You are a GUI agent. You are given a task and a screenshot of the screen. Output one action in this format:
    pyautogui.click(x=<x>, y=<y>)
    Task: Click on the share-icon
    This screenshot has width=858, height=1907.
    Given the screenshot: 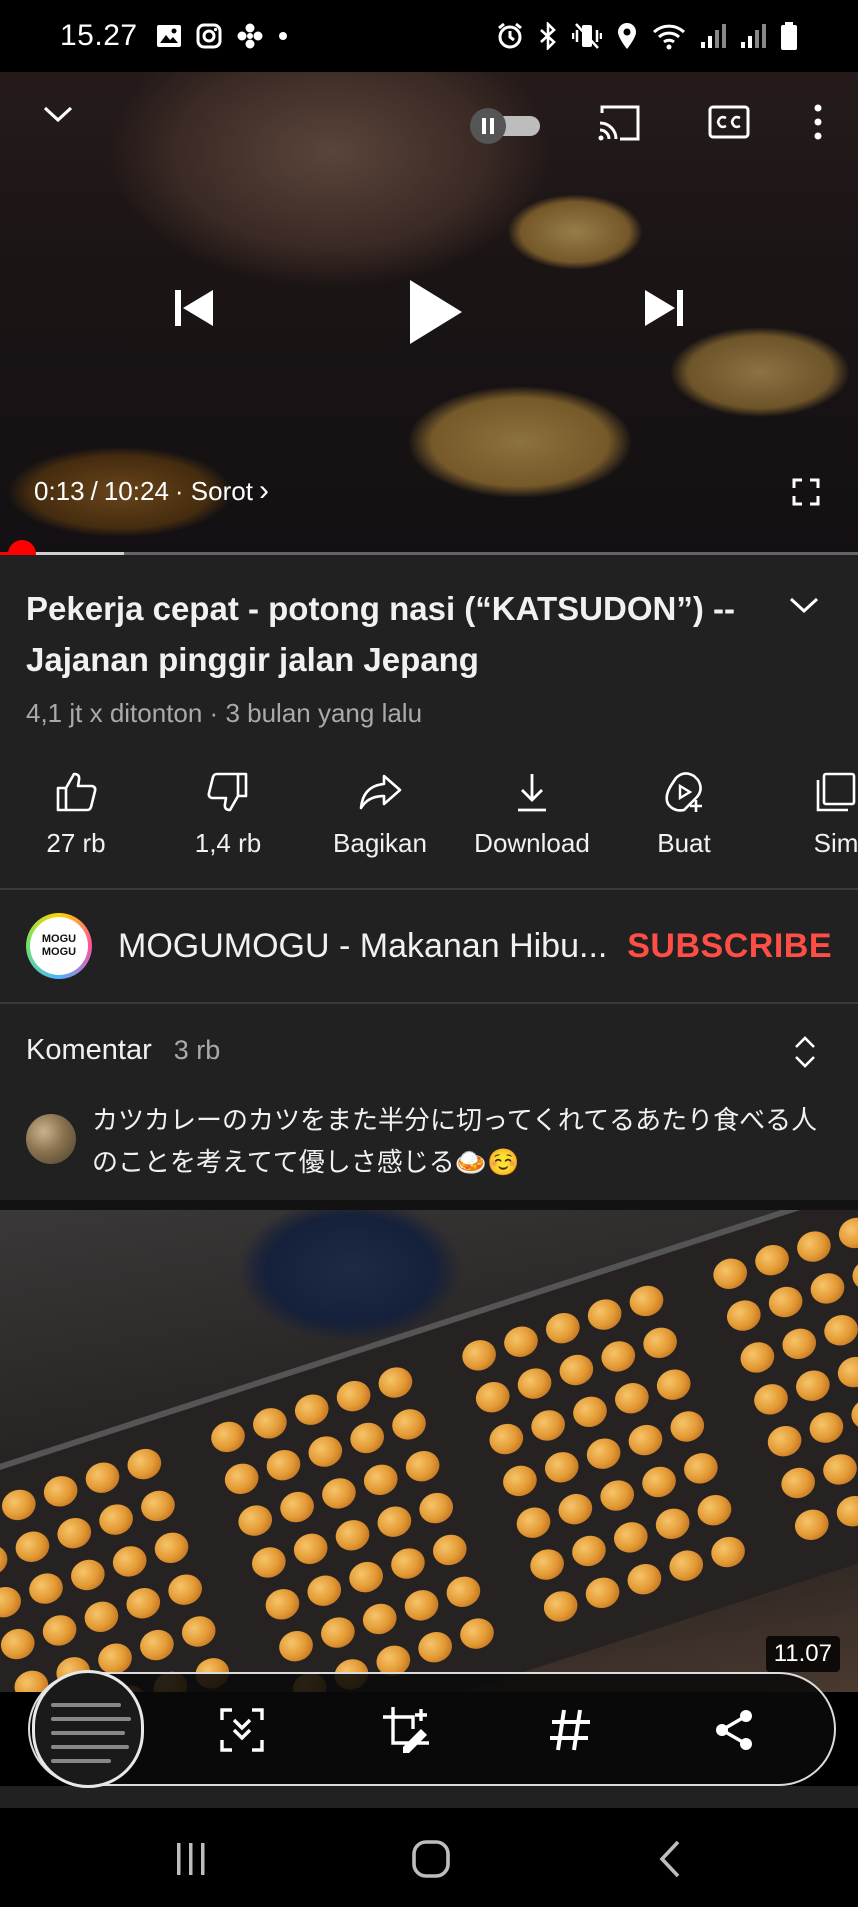 What is the action you would take?
    pyautogui.click(x=734, y=1730)
    